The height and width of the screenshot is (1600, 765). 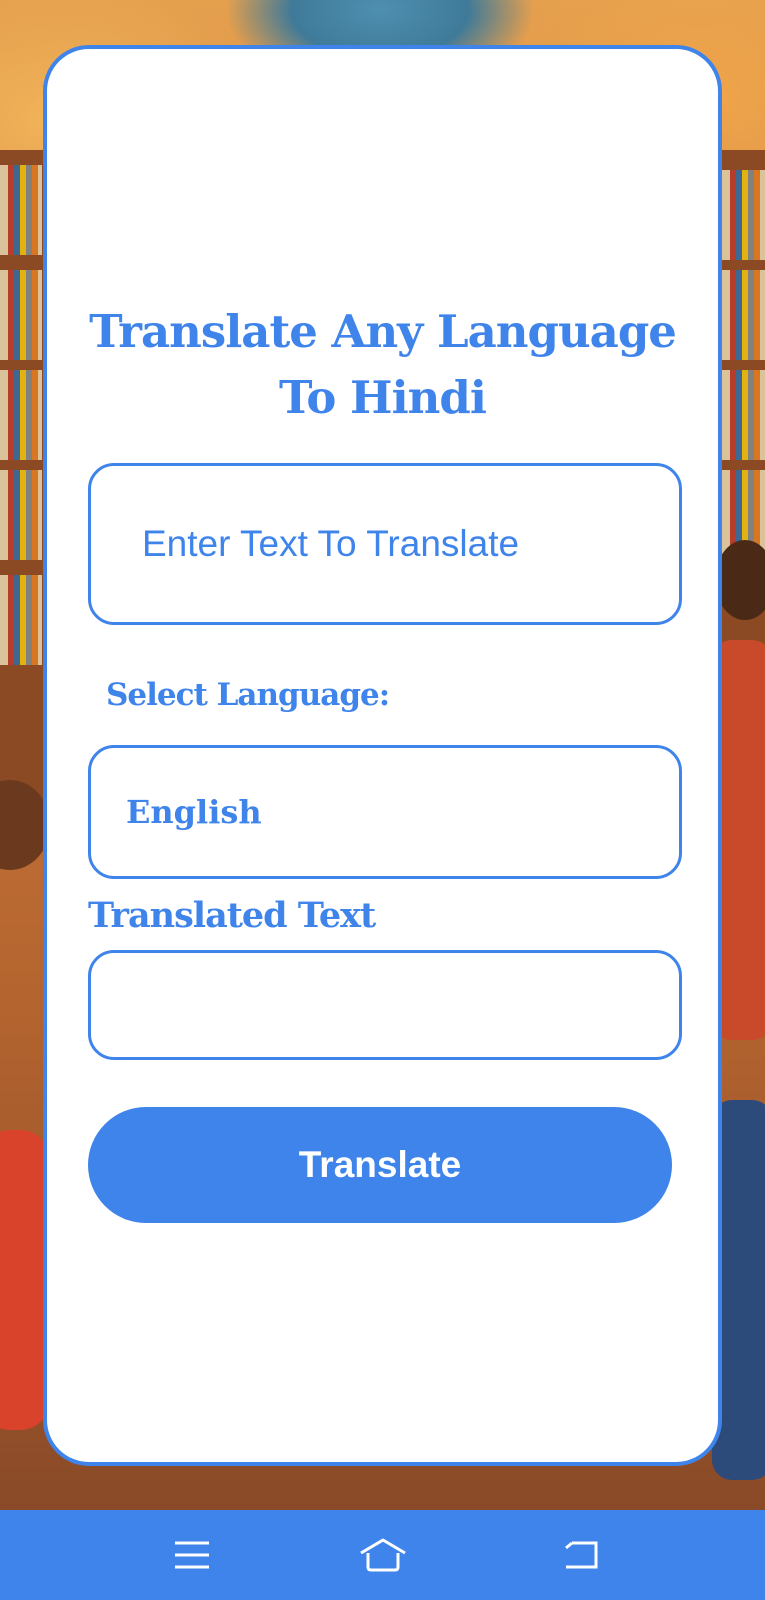 I want to click on language-select-value: English, so click(x=194, y=812).